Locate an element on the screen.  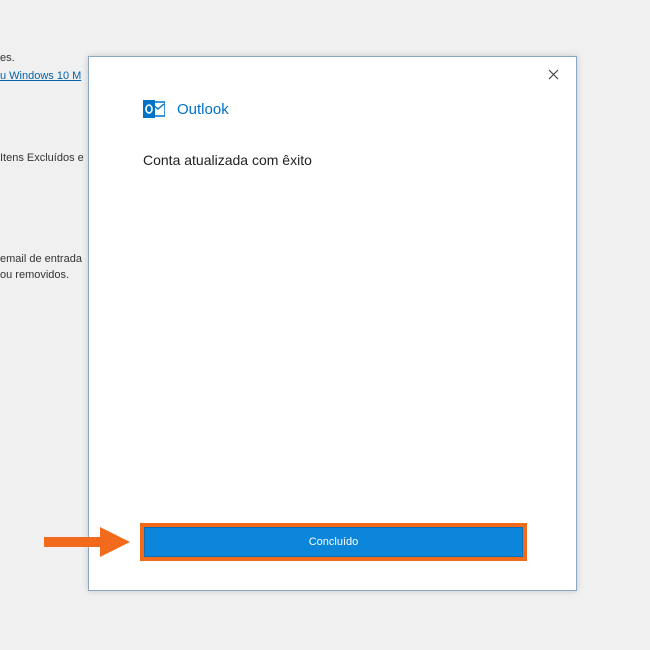
background-text-line: Itens Excluídos e is located at coordinates (42, 158).